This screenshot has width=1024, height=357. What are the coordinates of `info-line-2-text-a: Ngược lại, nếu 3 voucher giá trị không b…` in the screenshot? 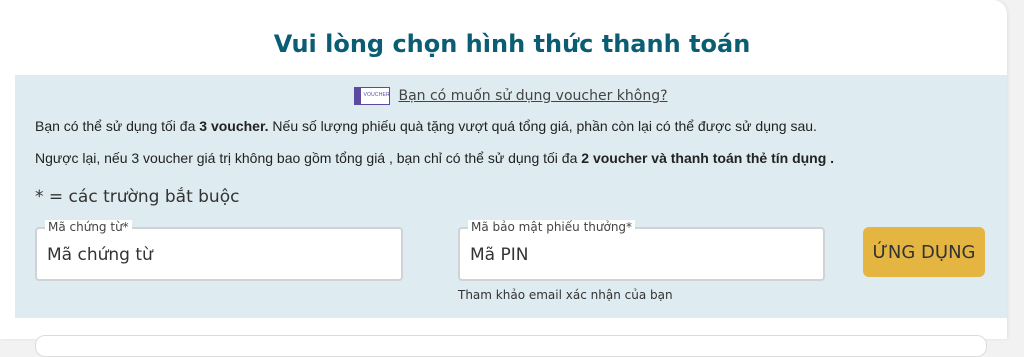 It's located at (308, 158).